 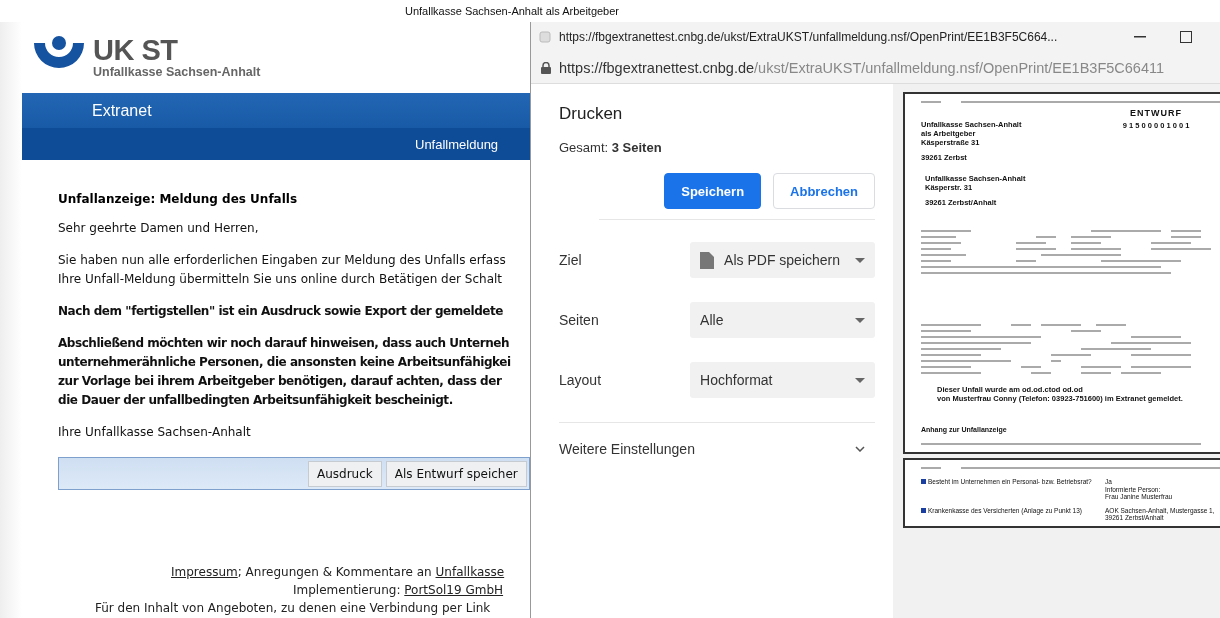 I want to click on nav-link: Unfallmeldung, so click(x=457, y=144).